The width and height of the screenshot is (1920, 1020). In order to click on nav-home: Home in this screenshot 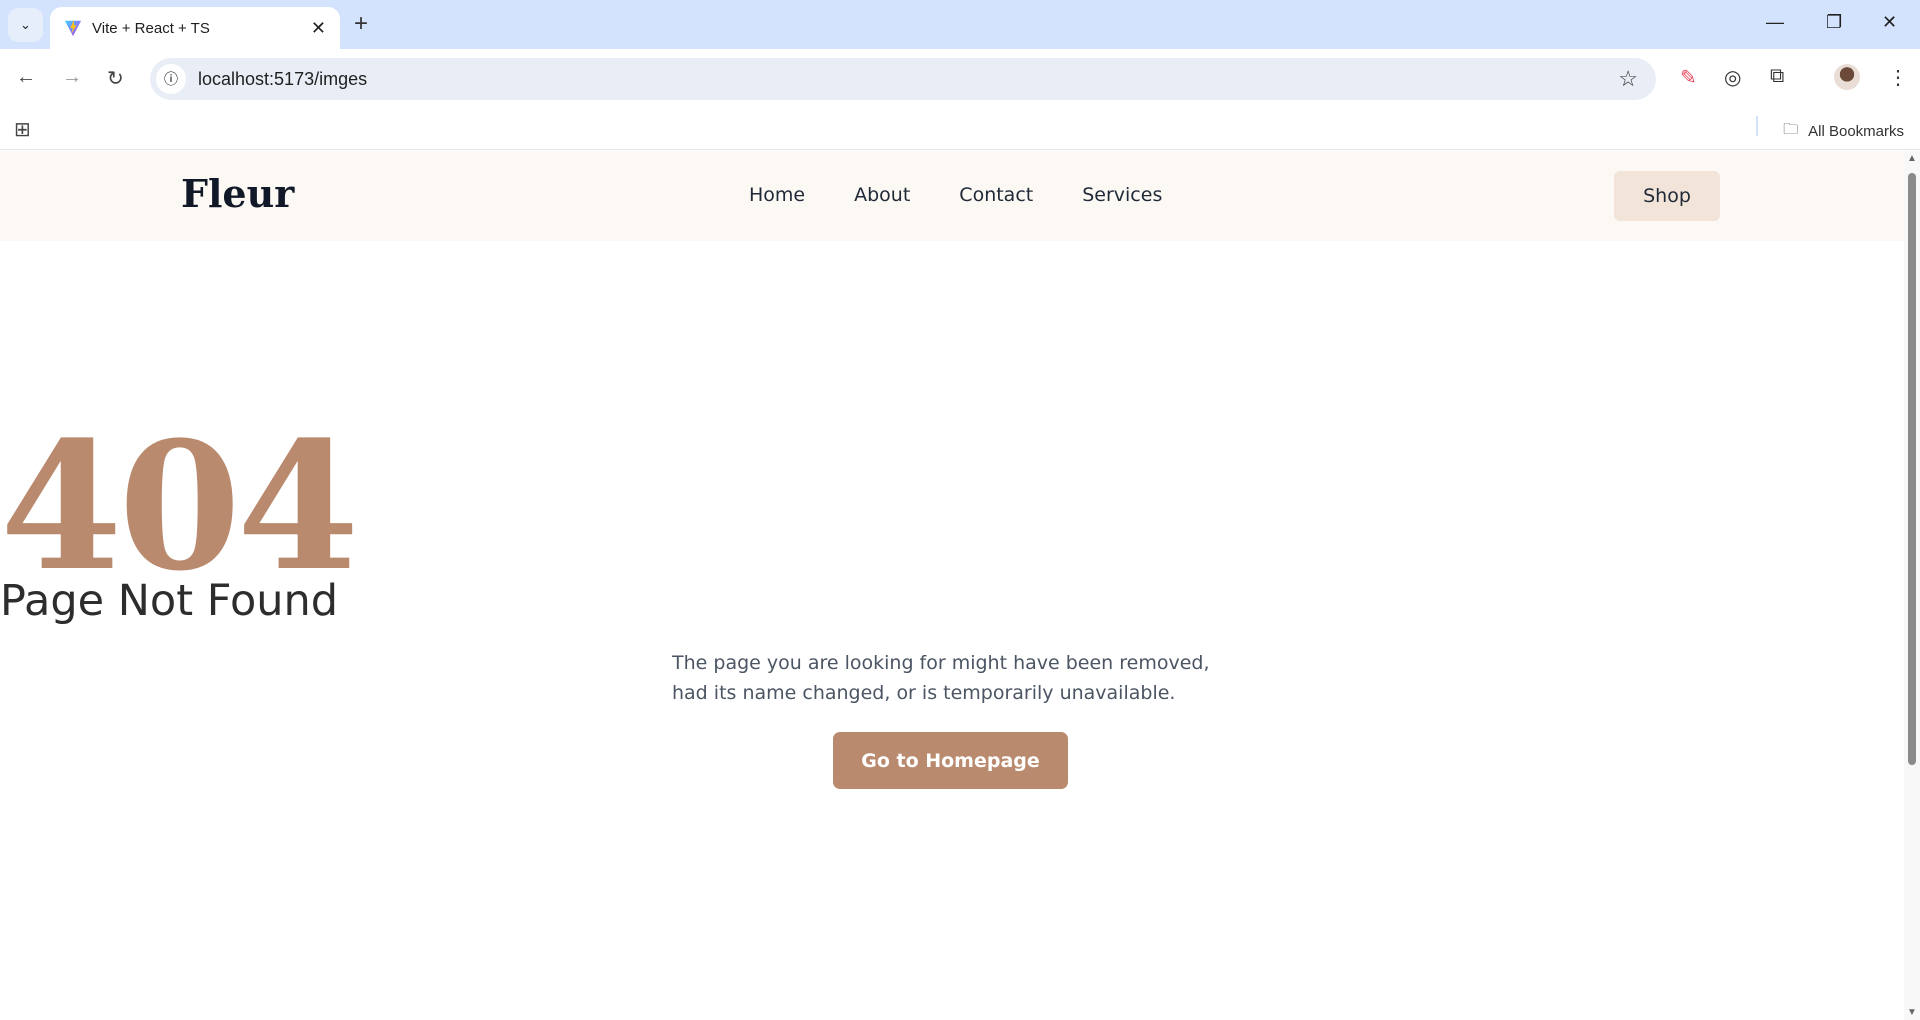, I will do `click(777, 195)`.